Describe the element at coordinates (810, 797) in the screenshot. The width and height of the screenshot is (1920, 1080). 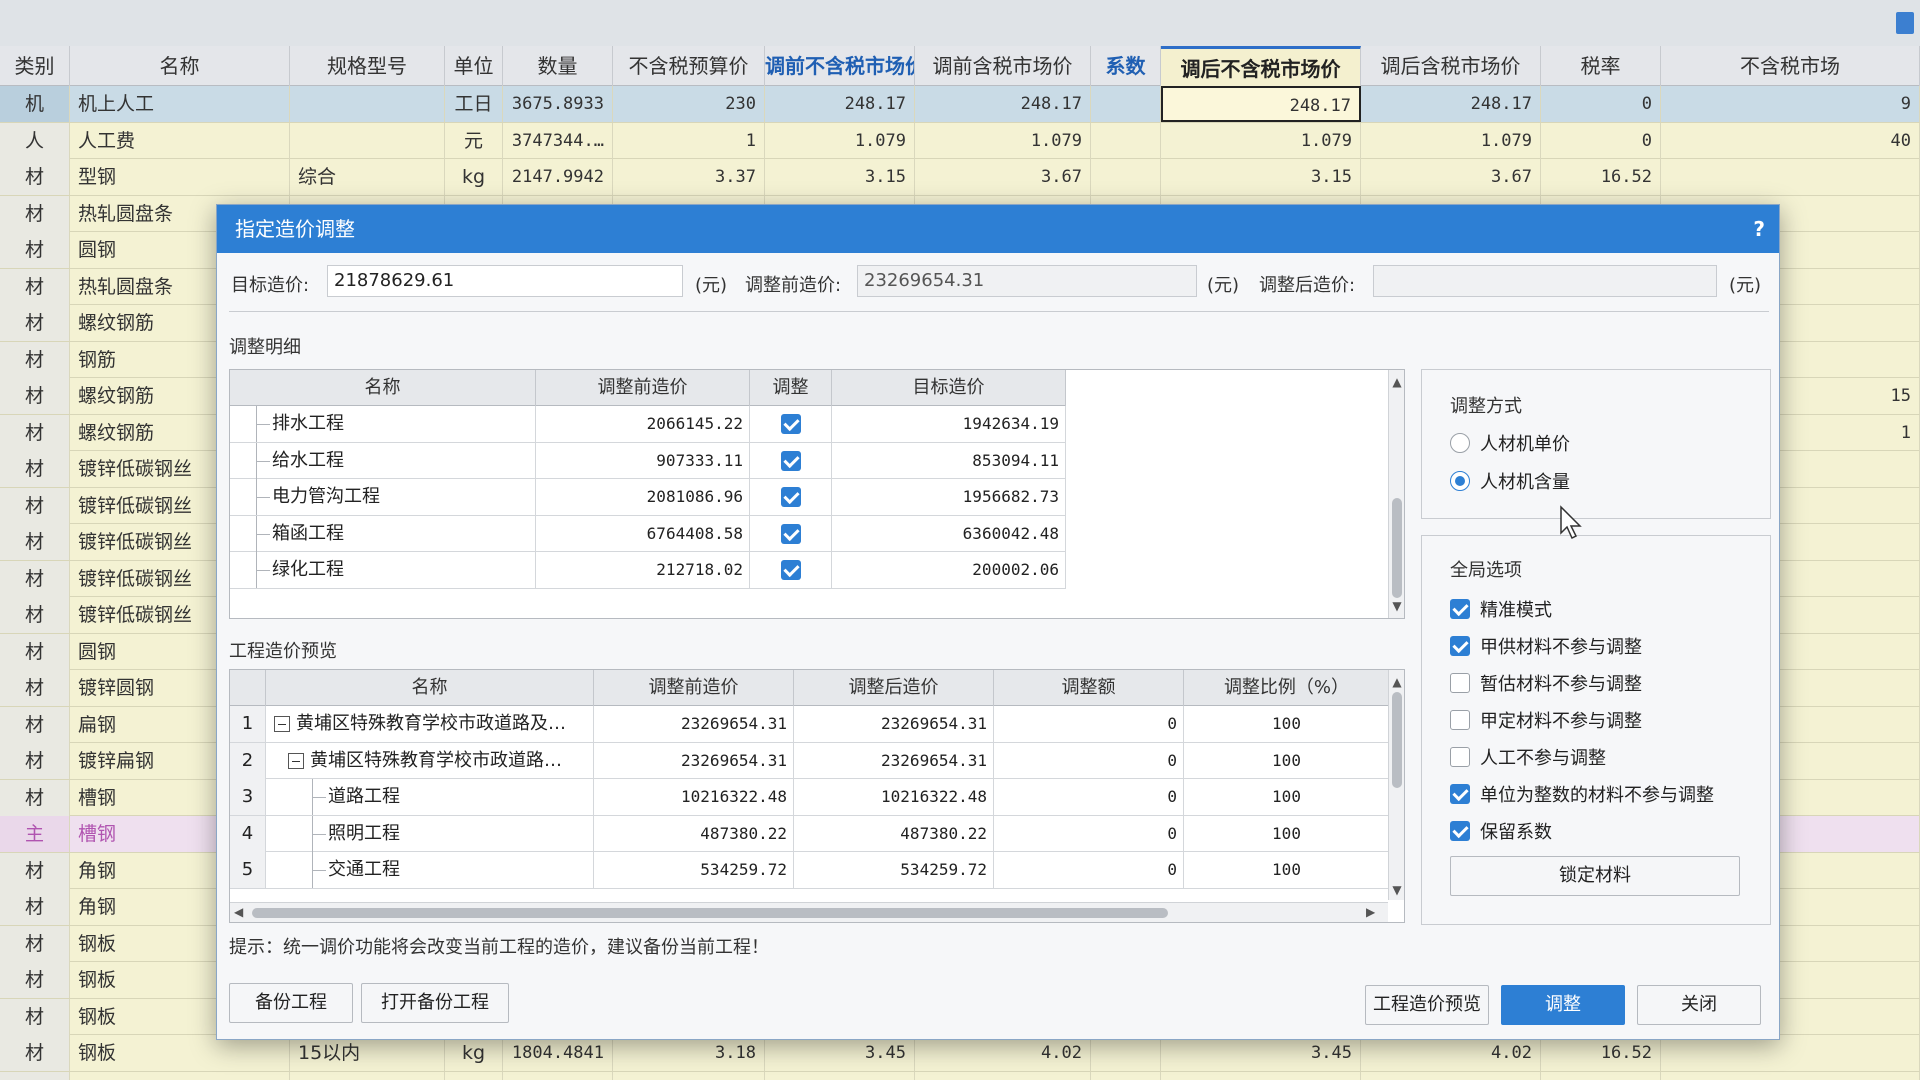
I see `preview-table-row: 3 道路工程 10216322.48 10216322.48 0 100` at that location.